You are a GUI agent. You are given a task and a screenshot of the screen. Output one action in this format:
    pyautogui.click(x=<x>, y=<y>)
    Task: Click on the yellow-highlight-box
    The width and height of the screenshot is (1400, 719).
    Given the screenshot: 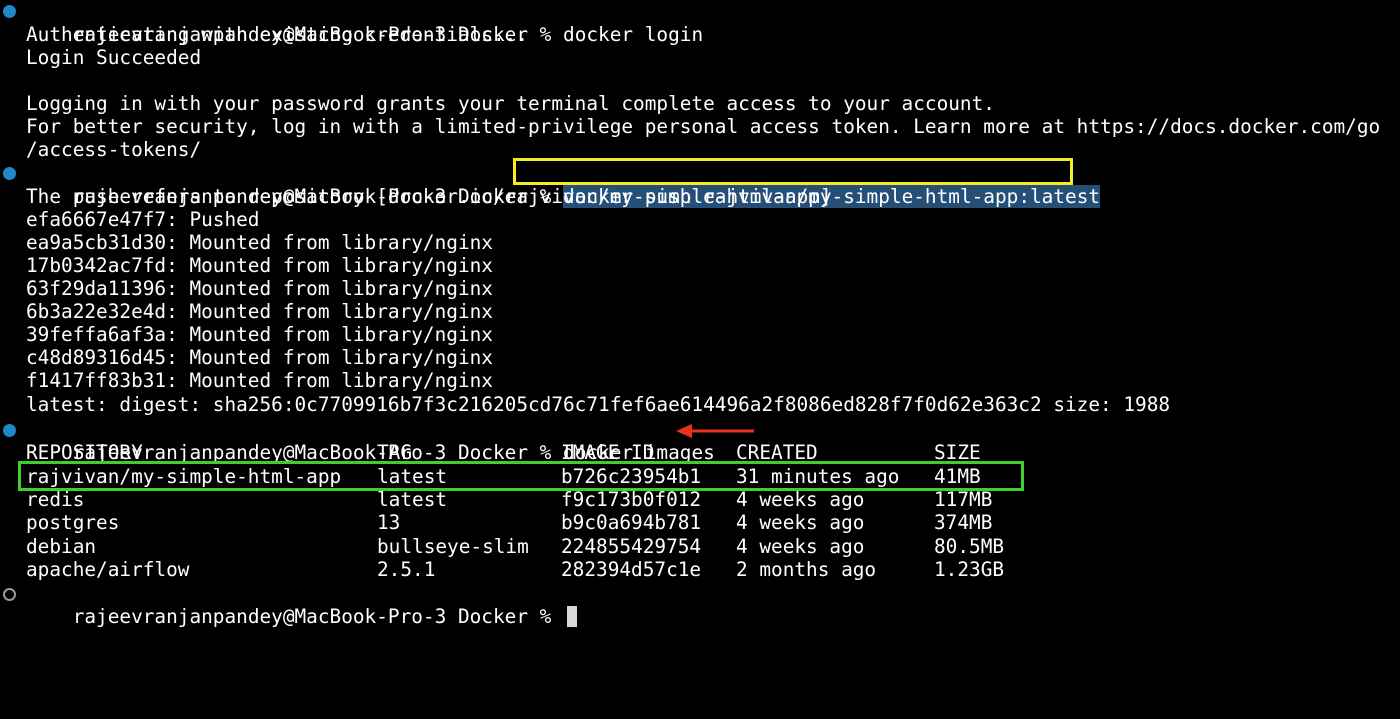 What is the action you would take?
    pyautogui.click(x=793, y=171)
    